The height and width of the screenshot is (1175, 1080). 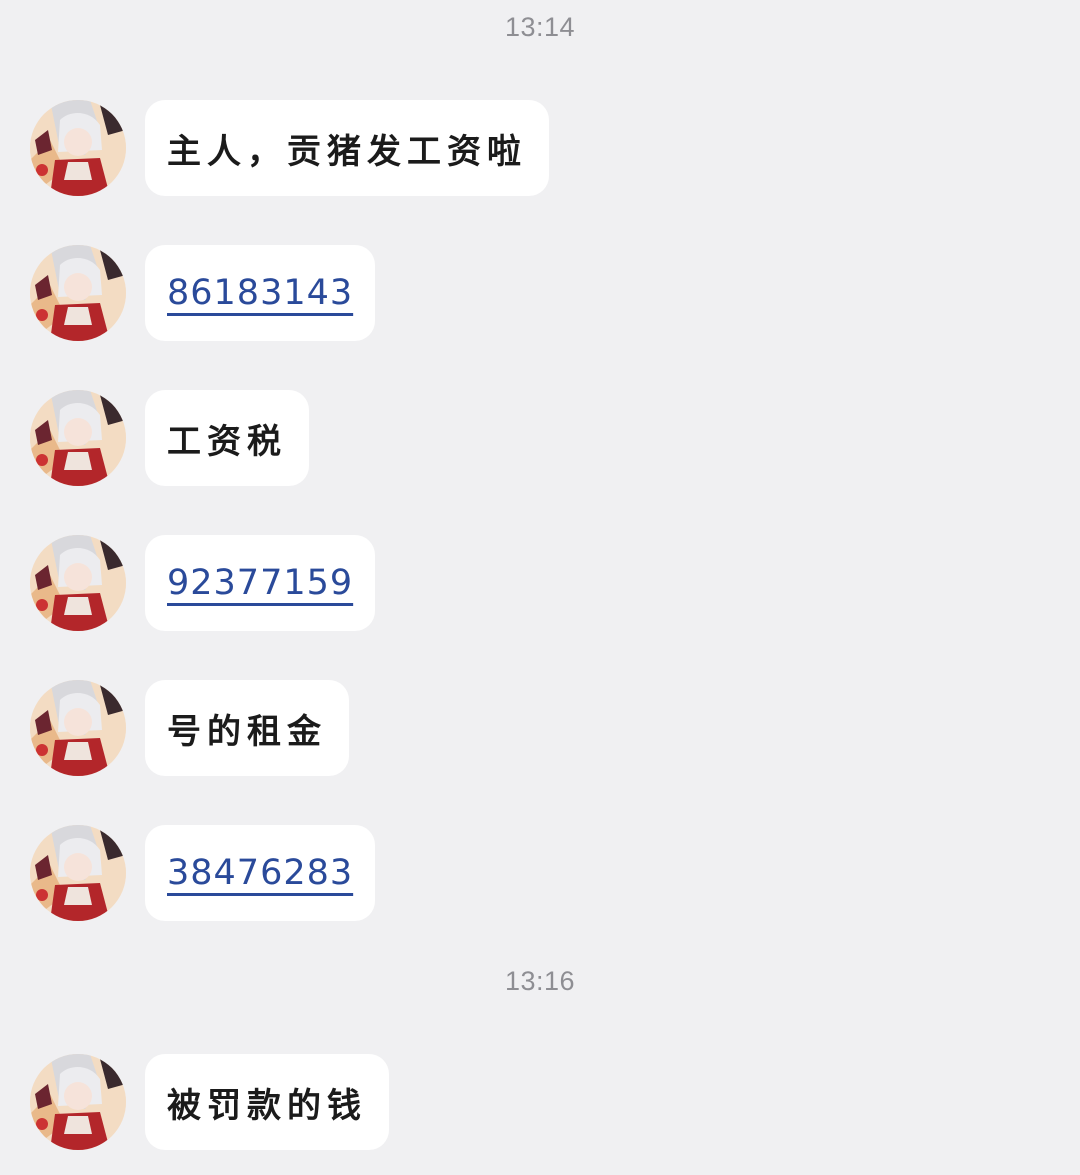 What do you see at coordinates (540, 27) in the screenshot?
I see `timestamp: 13:14` at bounding box center [540, 27].